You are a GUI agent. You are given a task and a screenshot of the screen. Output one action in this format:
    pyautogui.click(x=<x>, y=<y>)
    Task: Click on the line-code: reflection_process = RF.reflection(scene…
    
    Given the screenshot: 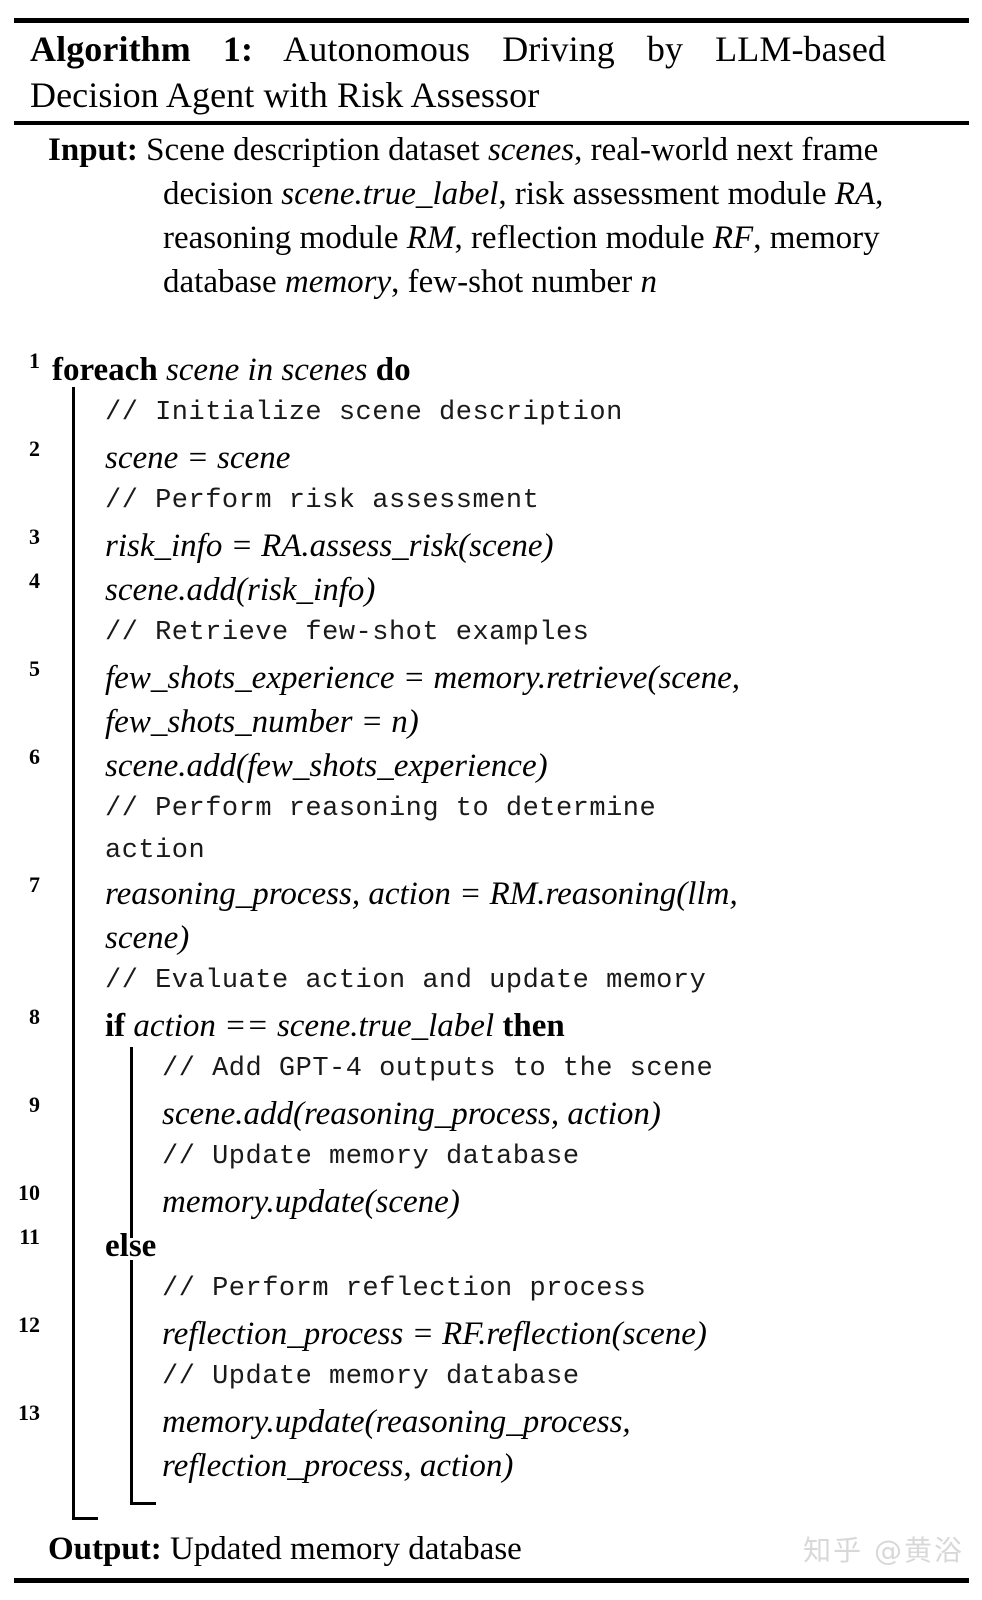 What is the action you would take?
    pyautogui.click(x=434, y=1334)
    